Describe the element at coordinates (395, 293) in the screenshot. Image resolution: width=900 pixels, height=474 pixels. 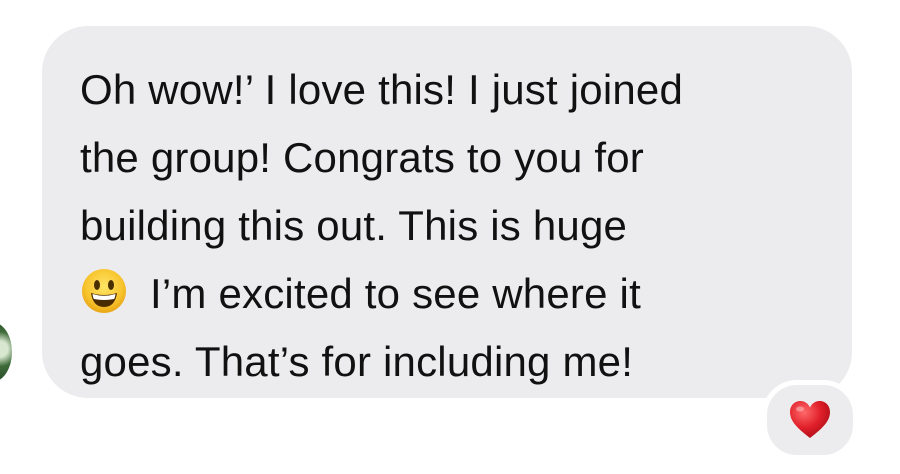
I see `message-line-4-text: I’m excited to see where it` at that location.